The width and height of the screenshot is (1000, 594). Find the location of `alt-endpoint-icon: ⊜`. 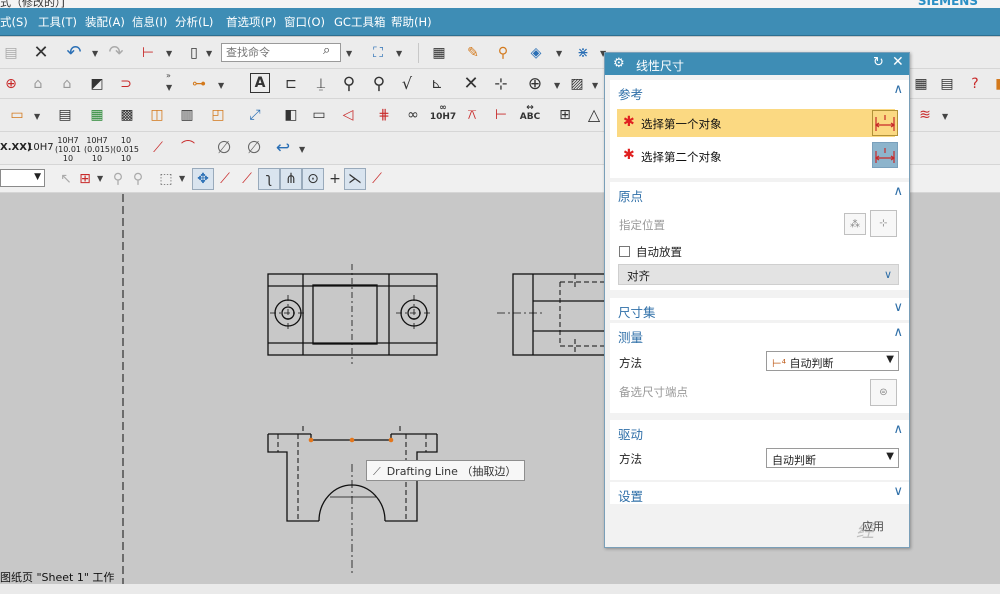

alt-endpoint-icon: ⊜ is located at coordinates (883, 392).